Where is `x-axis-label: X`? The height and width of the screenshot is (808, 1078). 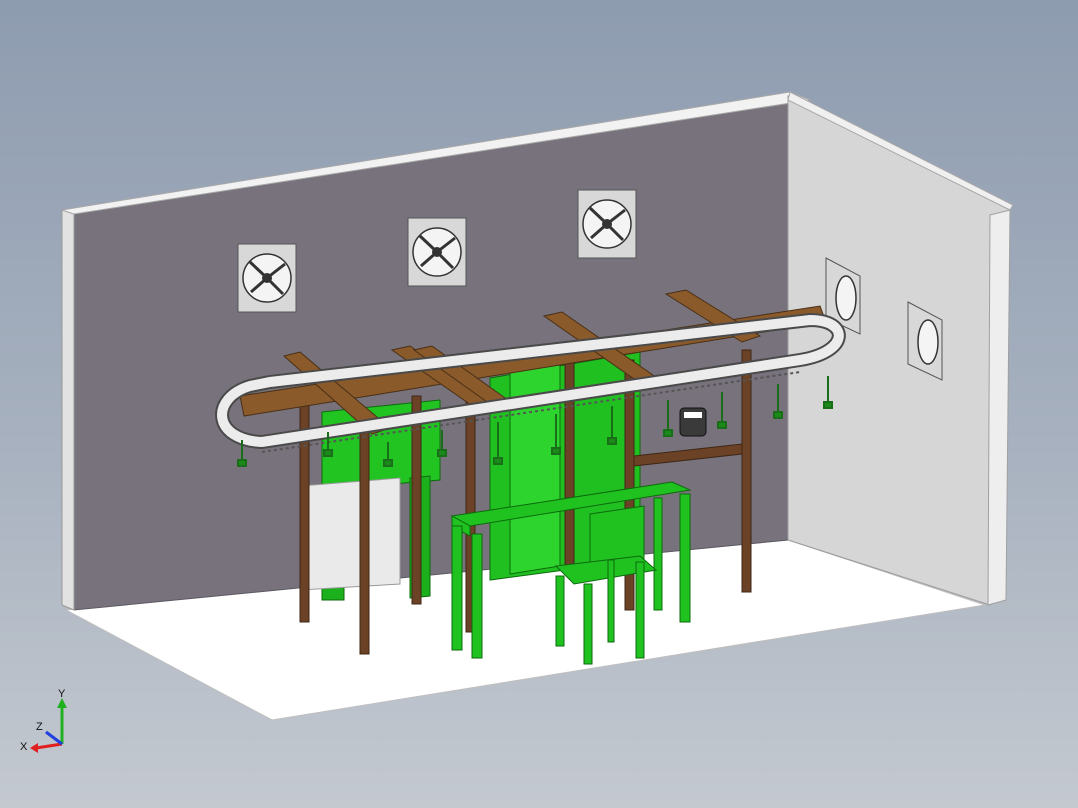
x-axis-label: X is located at coordinates (24, 747).